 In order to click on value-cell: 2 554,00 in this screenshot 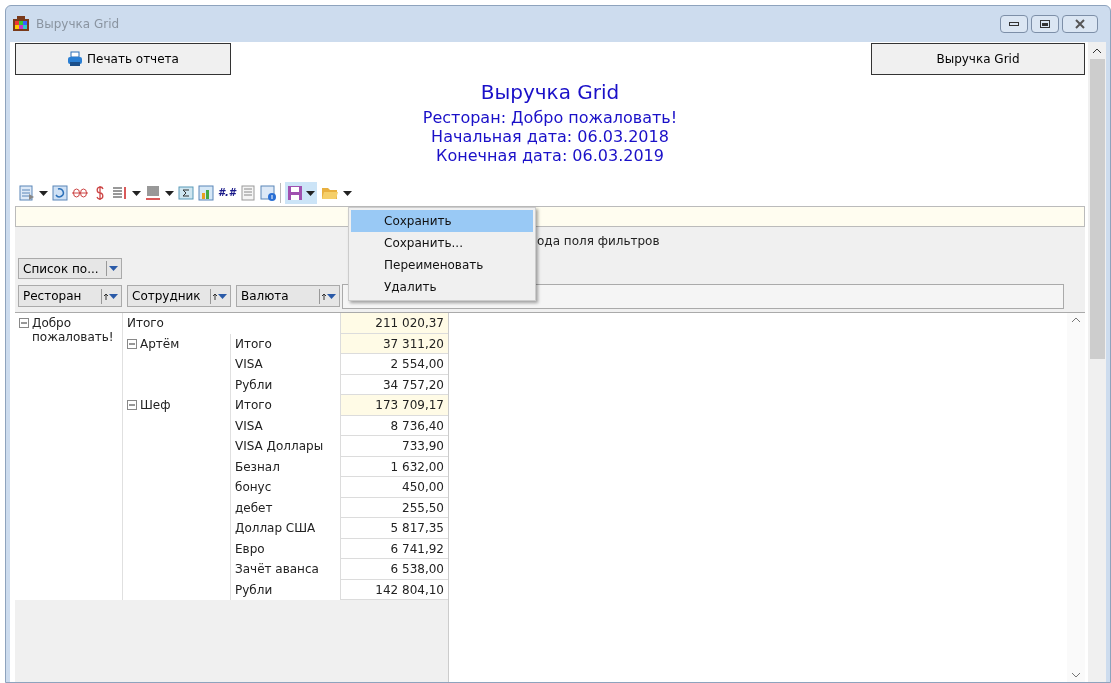, I will do `click(394, 364)`.